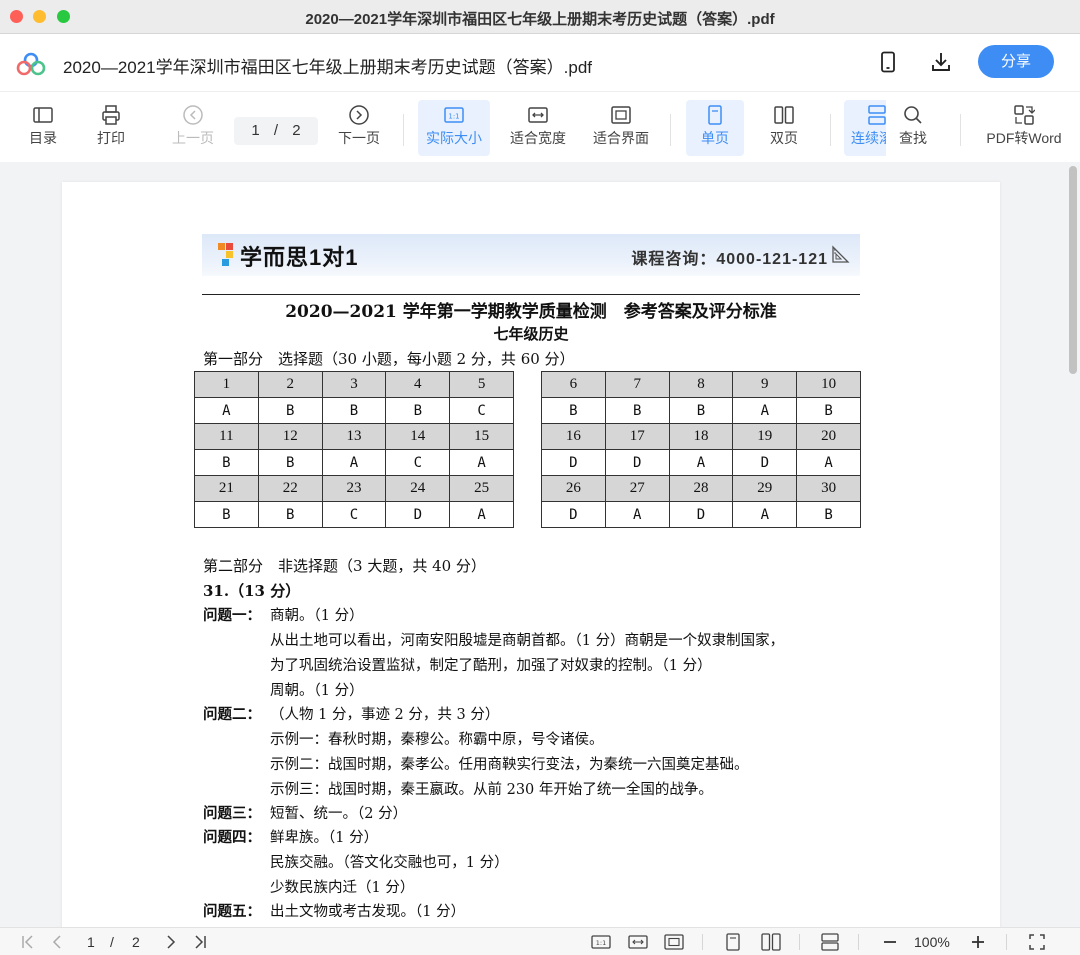  Describe the element at coordinates (481, 384) in the screenshot. I see `question-number-cell: 5` at that location.